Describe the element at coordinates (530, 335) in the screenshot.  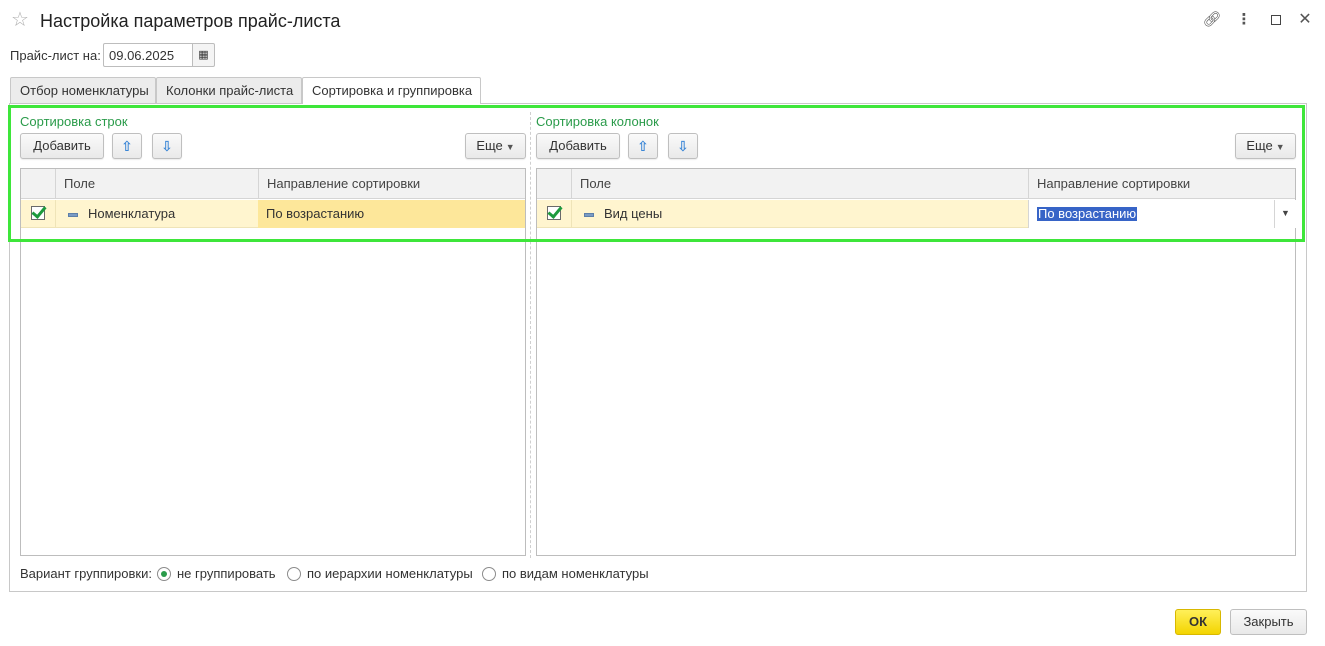
I see `section-divider` at that location.